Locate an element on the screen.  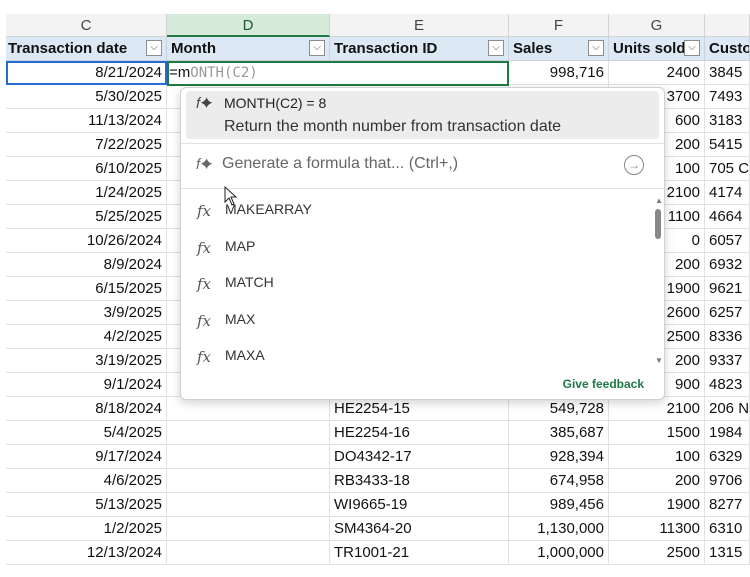
column-header-d: D is located at coordinates (248, 25).